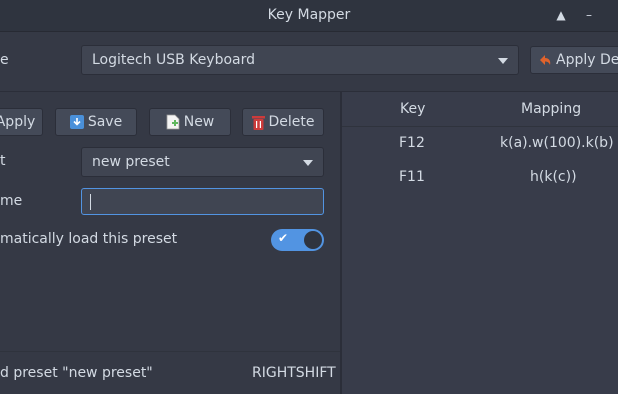  Describe the element at coordinates (412, 109) in the screenshot. I see `column-header-key: Key` at that location.